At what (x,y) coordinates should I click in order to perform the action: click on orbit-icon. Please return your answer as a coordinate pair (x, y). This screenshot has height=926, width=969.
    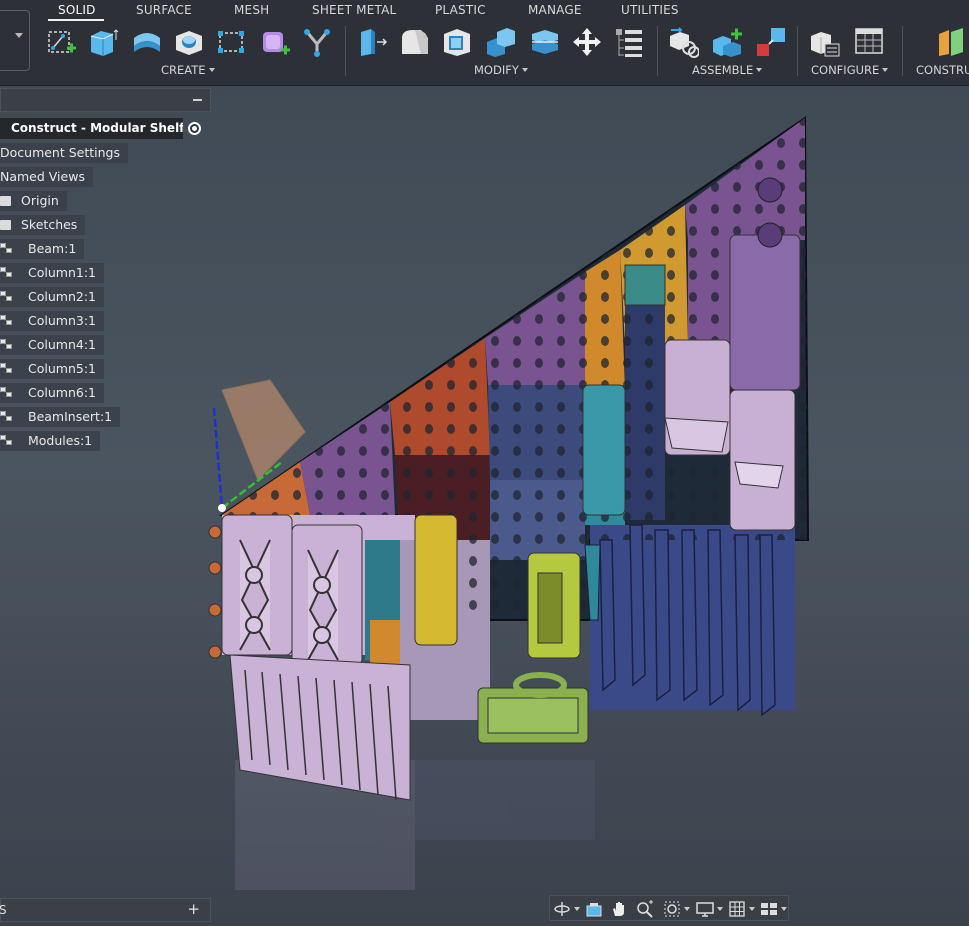
    Looking at the image, I should click on (562, 909).